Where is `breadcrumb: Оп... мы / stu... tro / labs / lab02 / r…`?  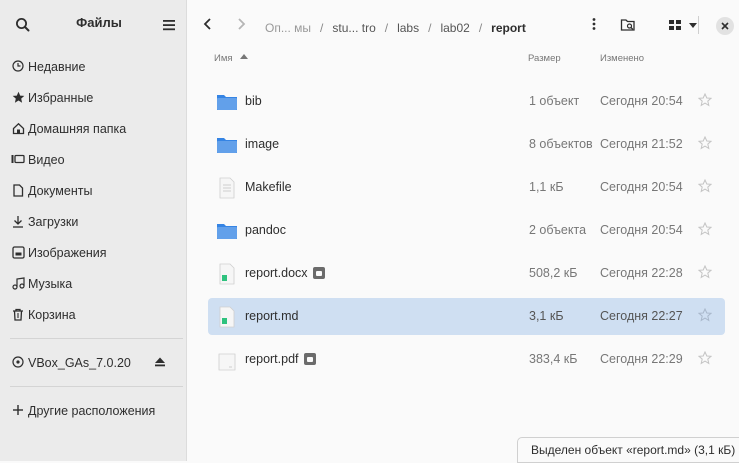 breadcrumb: Оп... мы / stu... tro / labs / lab02 / r… is located at coordinates (429, 28).